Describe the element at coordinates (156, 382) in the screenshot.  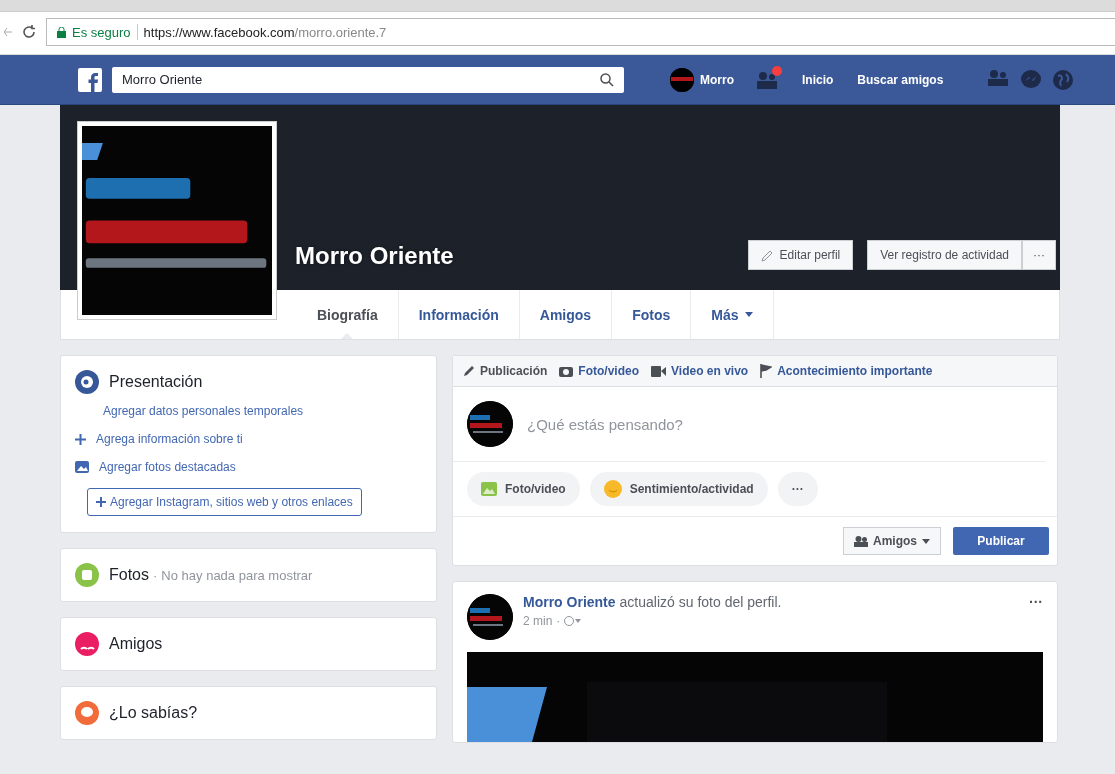
I see `card-title: Presentación` at that location.